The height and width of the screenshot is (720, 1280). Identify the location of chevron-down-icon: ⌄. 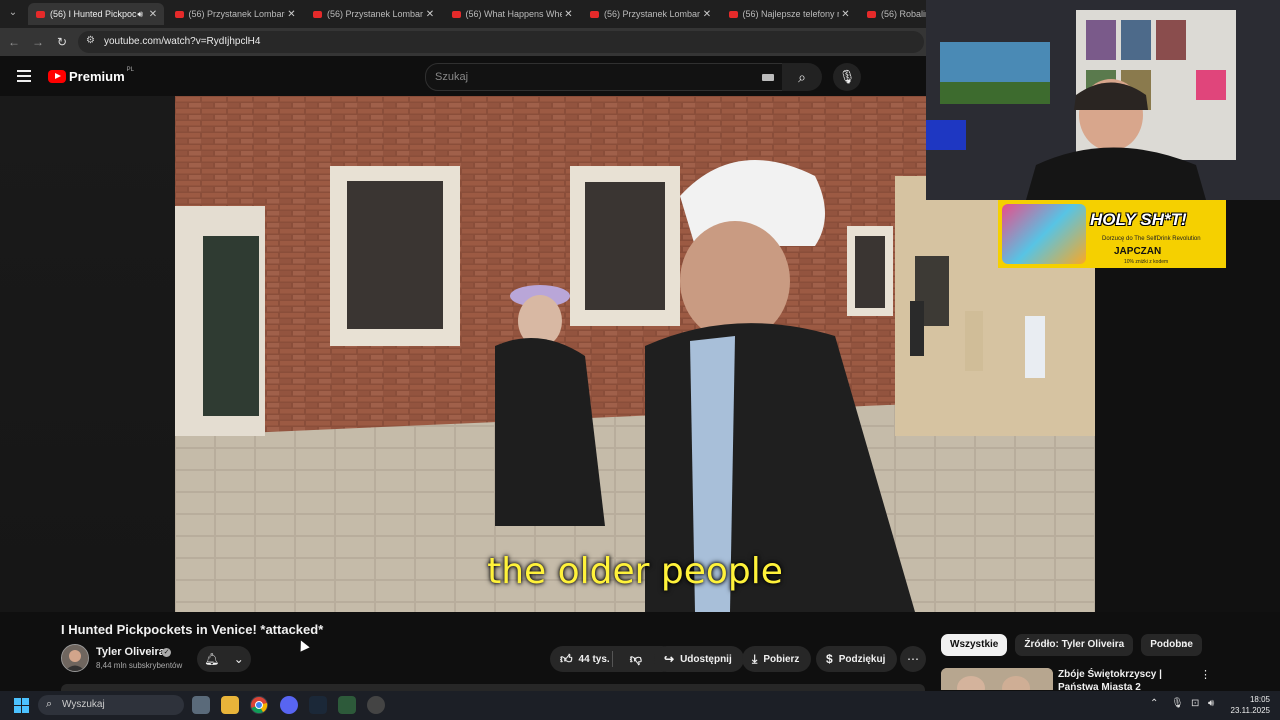
(238, 659).